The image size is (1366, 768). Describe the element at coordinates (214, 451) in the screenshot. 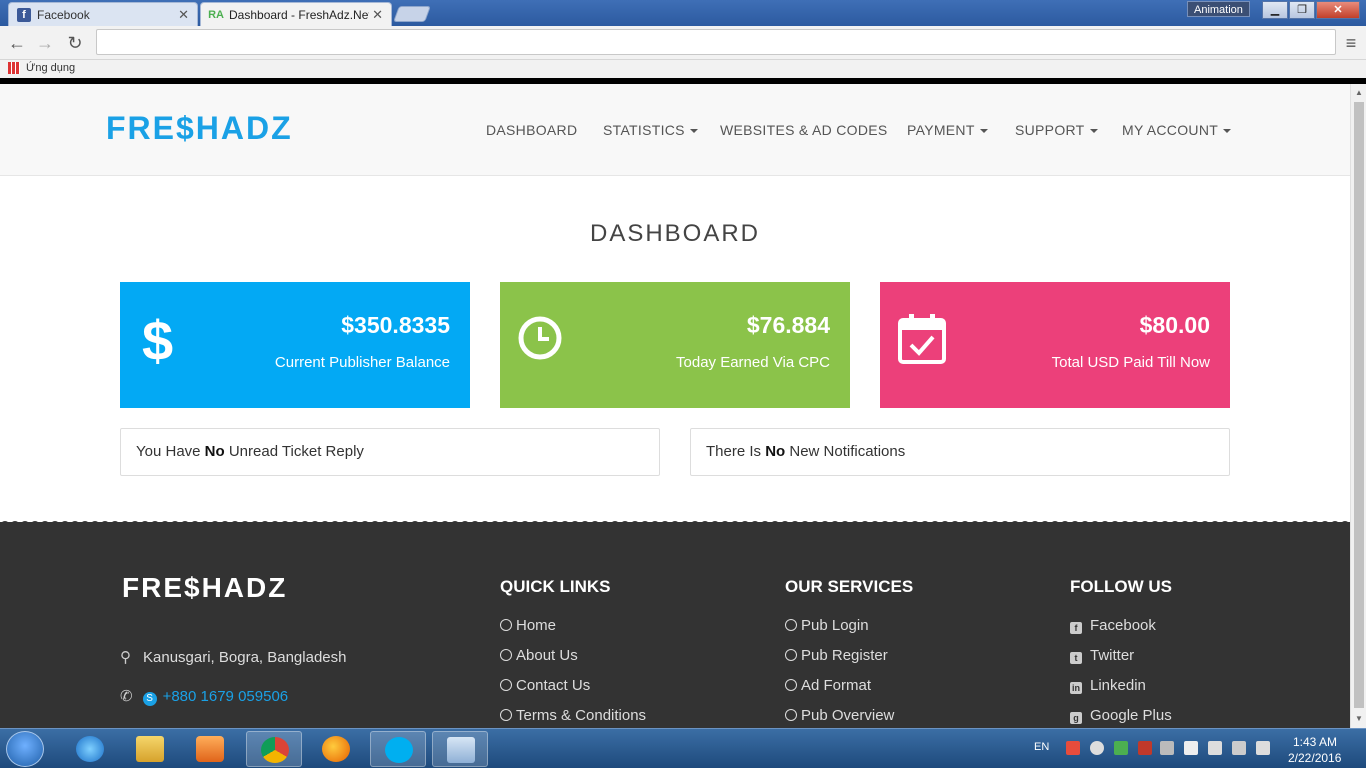

I see `notice-bold: No` at that location.